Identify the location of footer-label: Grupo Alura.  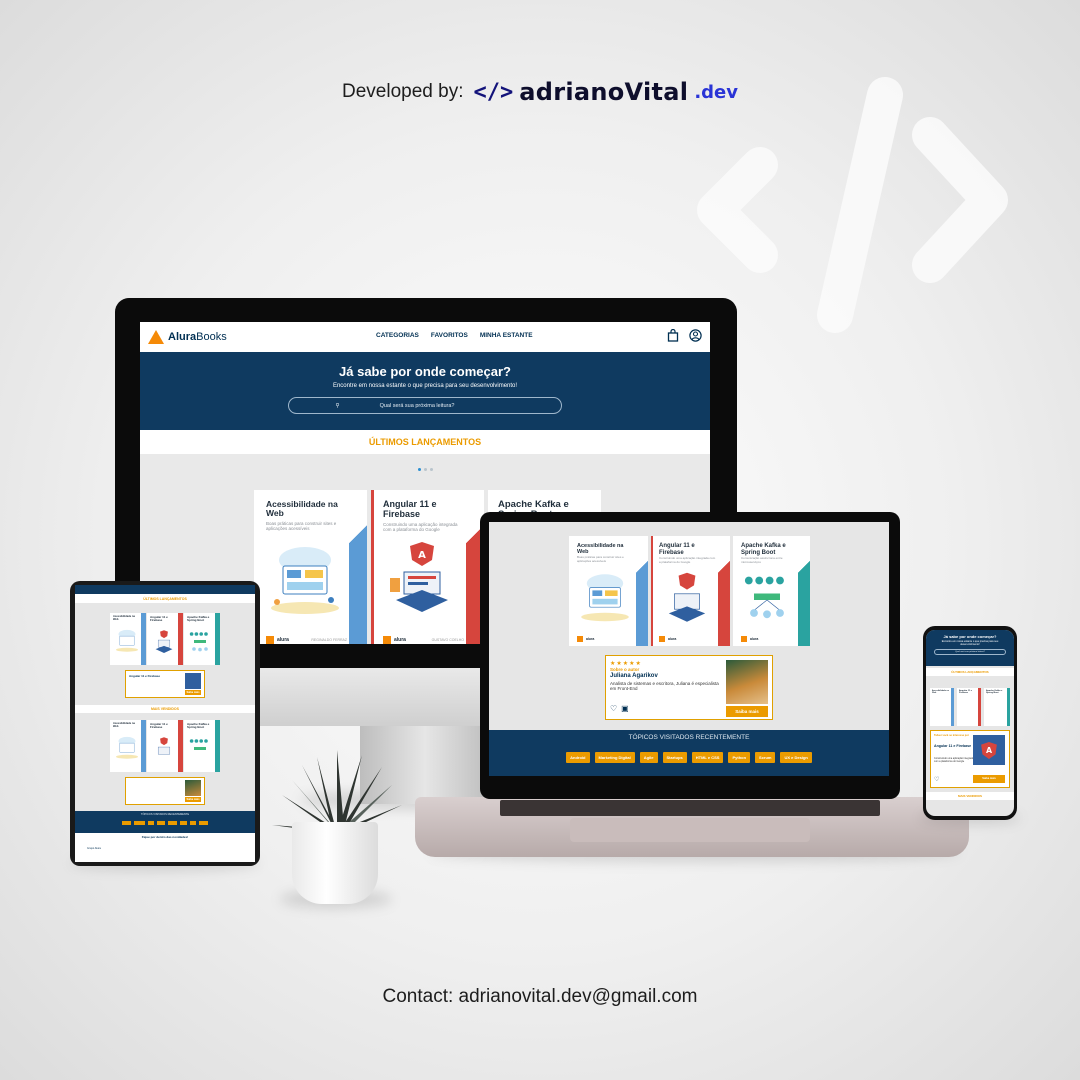
(94, 848).